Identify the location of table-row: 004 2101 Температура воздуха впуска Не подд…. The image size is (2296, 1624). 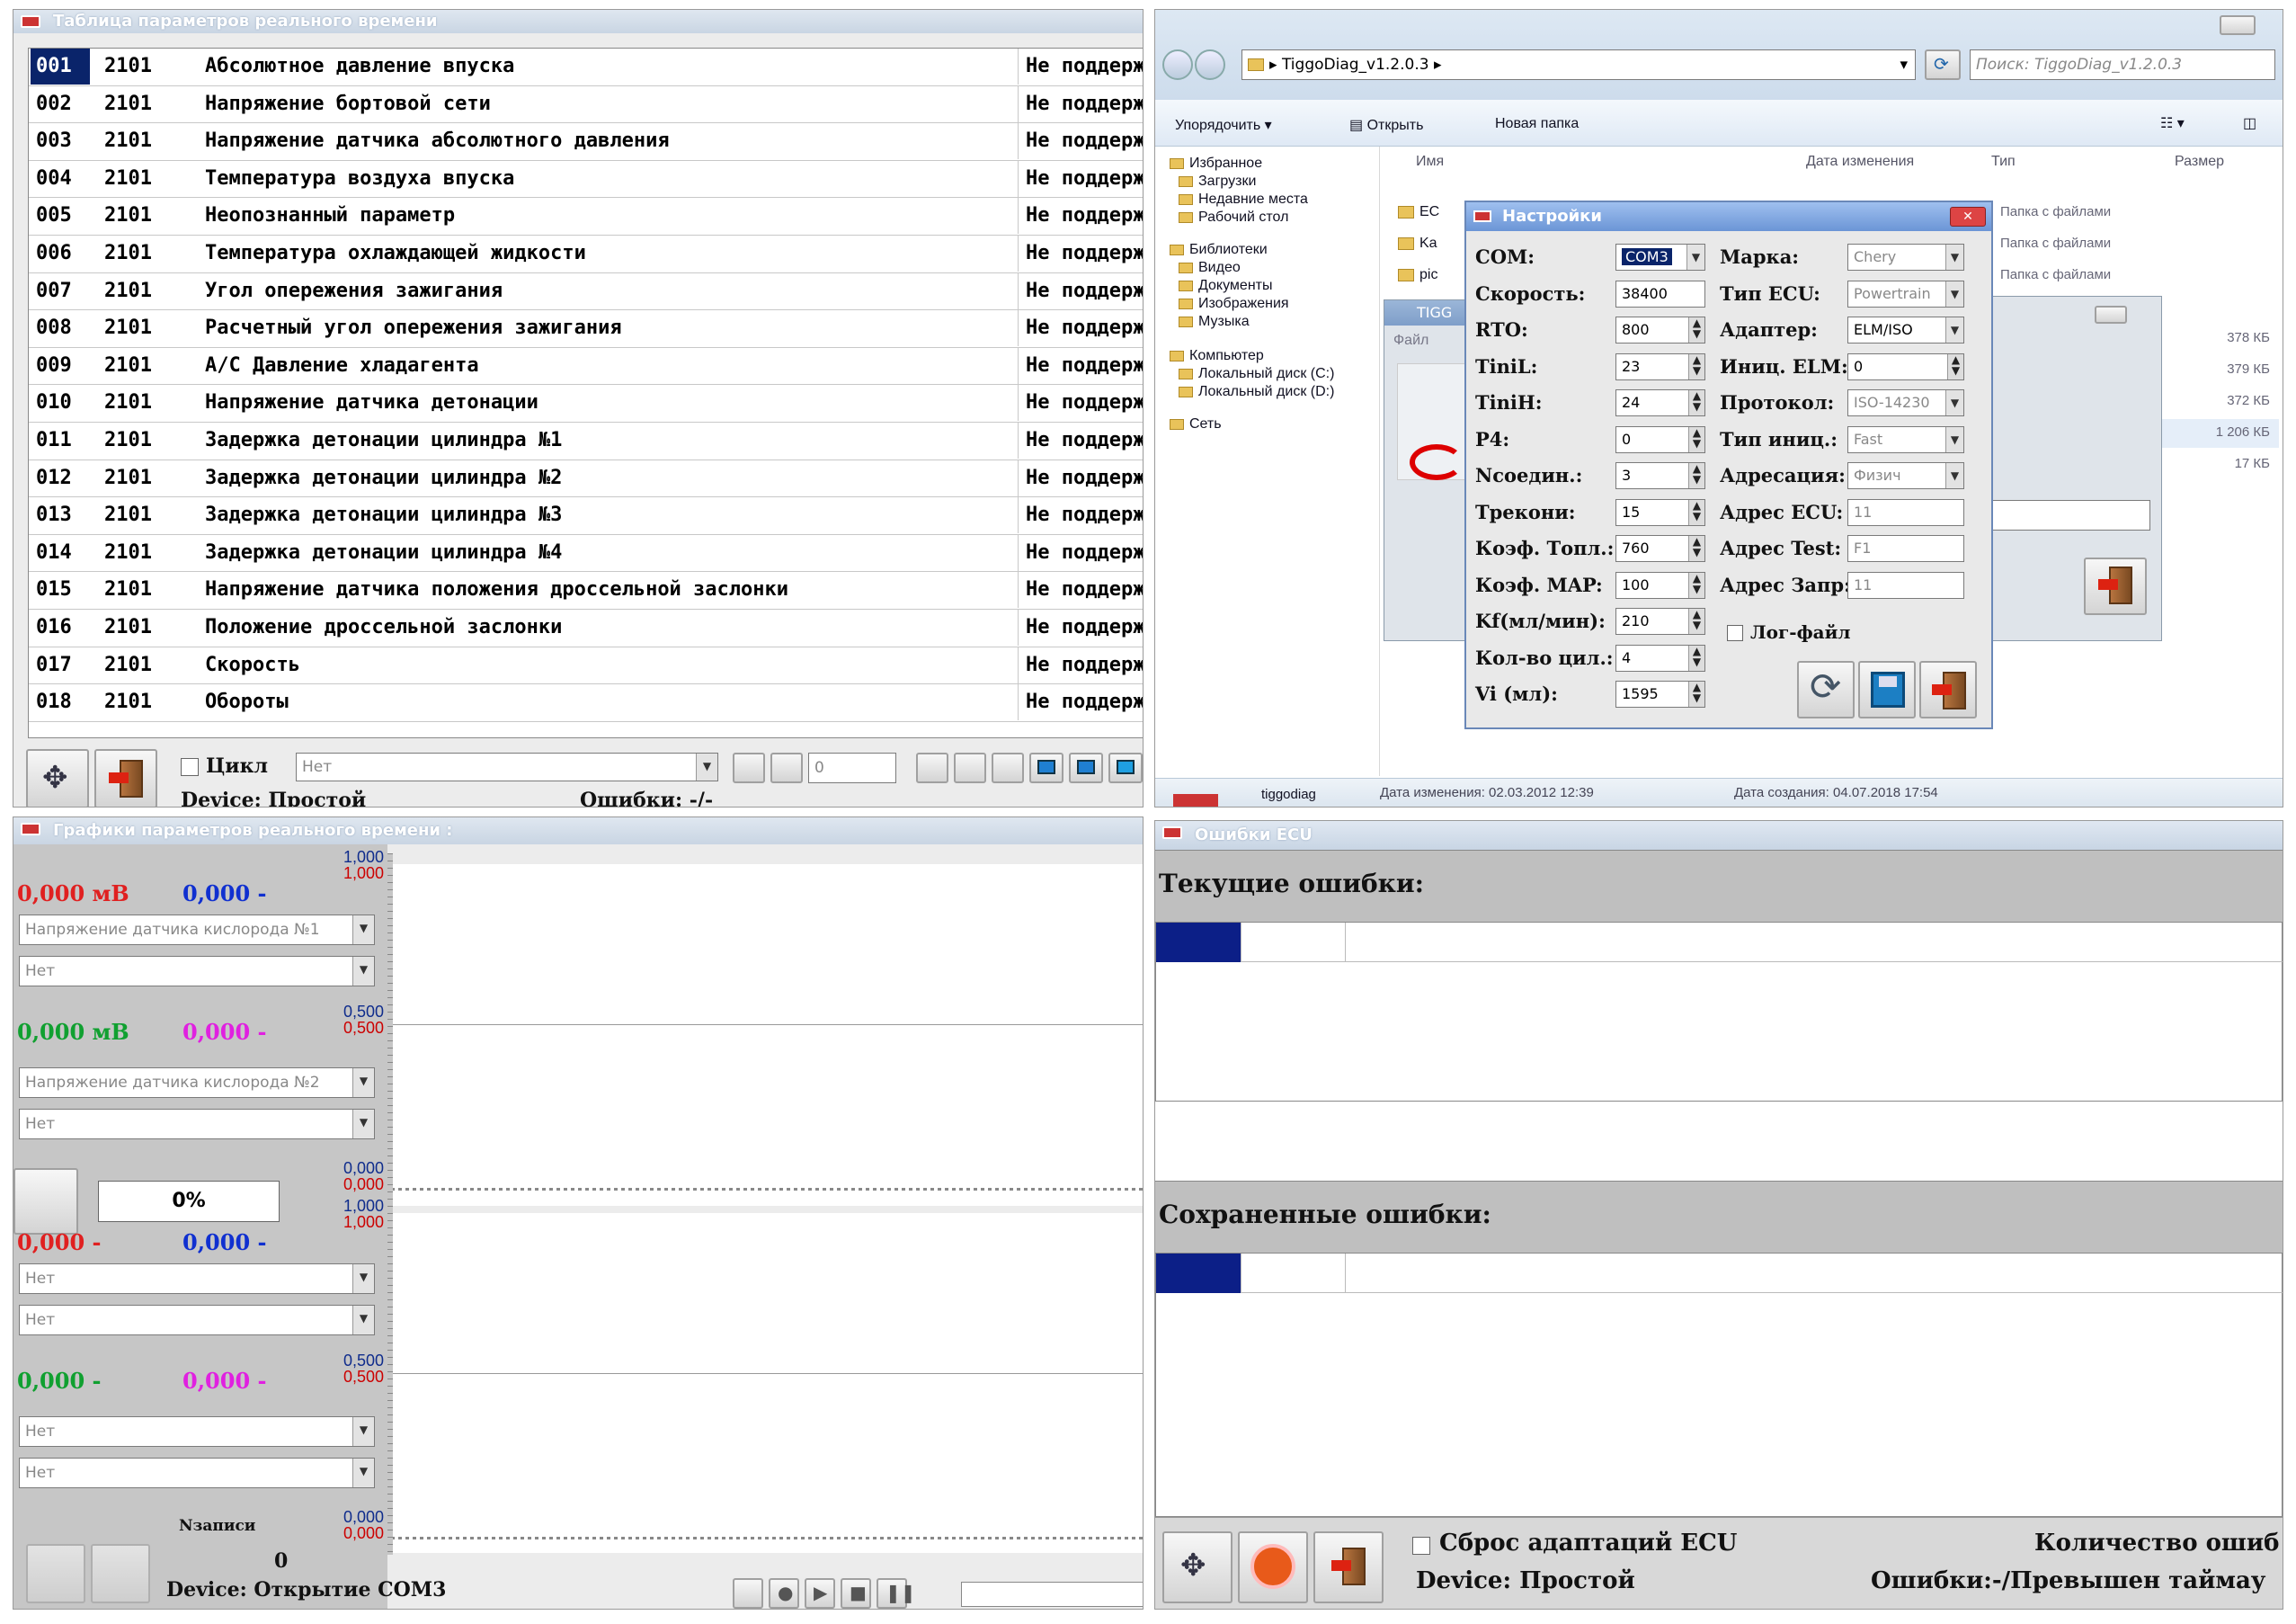
(586, 179).